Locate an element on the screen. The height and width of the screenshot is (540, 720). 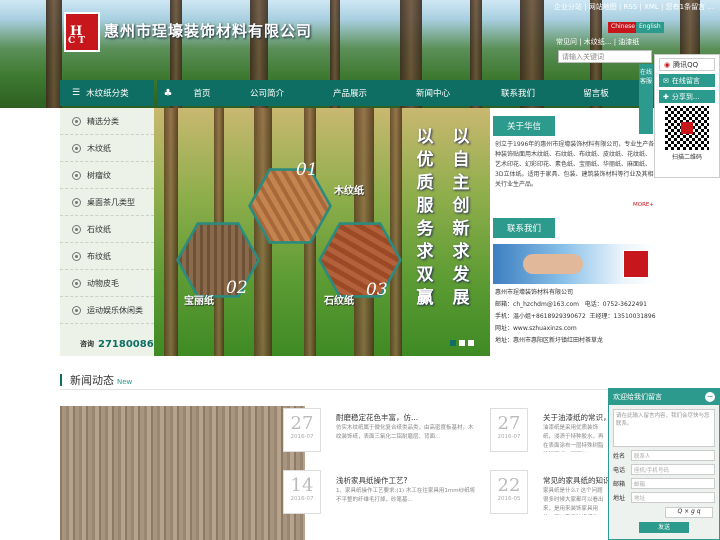
phone-label: 电话 is located at coordinates (619, 470).